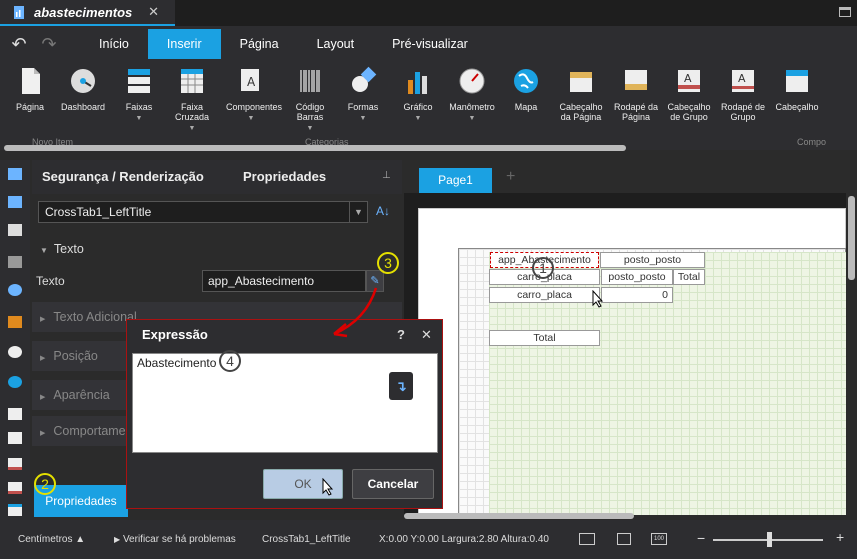 Image resolution: width=857 pixels, height=559 pixels. Describe the element at coordinates (587, 539) in the screenshot. I see `fit-width-icon` at that location.